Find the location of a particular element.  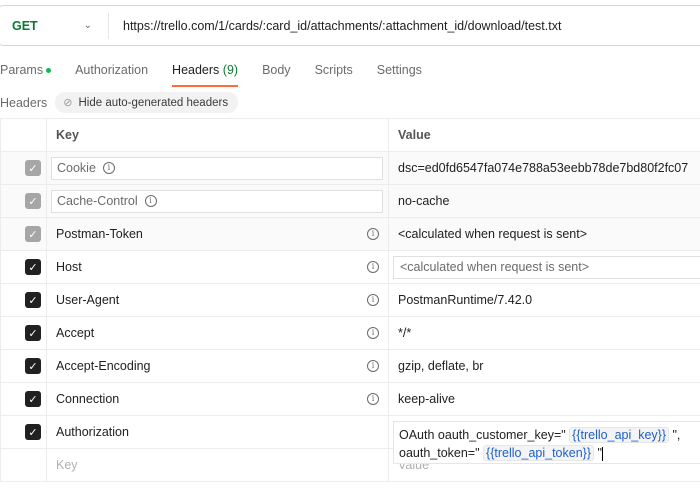

key-text: Accept is located at coordinates (75, 333).